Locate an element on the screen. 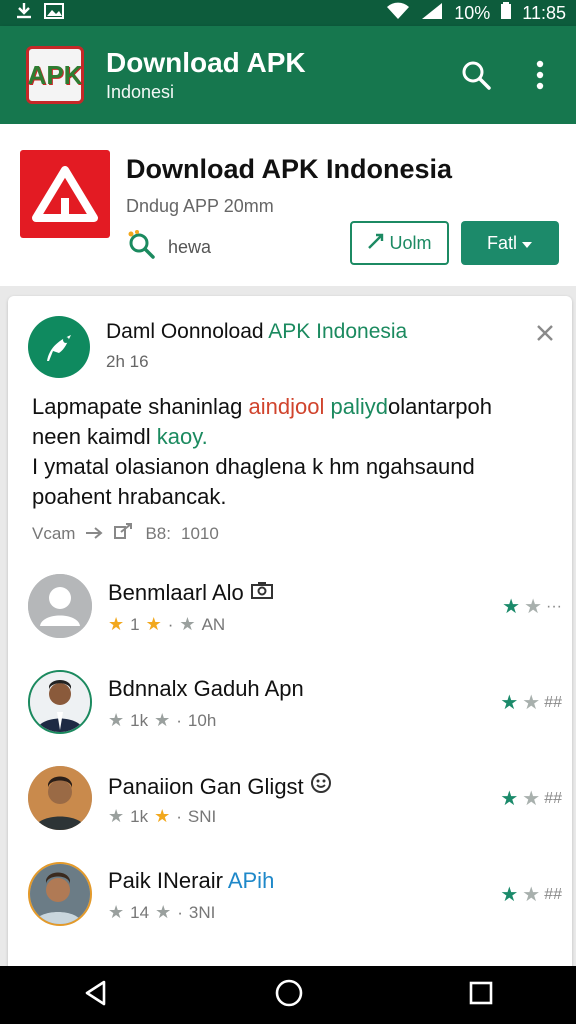  post-author: Daml Oonnoload APK Indonesia is located at coordinates (256, 332).